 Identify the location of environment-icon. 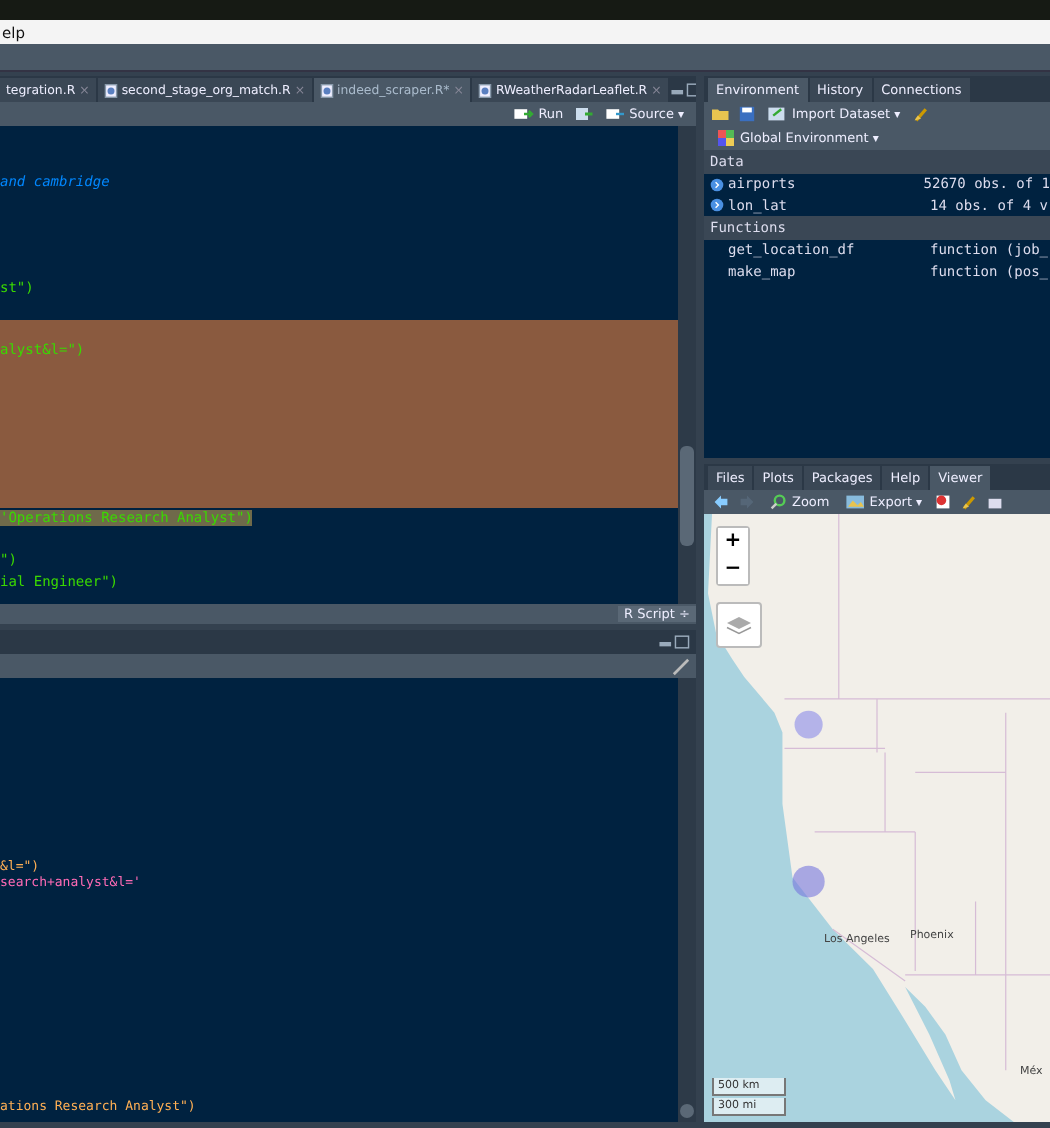
(726, 138).